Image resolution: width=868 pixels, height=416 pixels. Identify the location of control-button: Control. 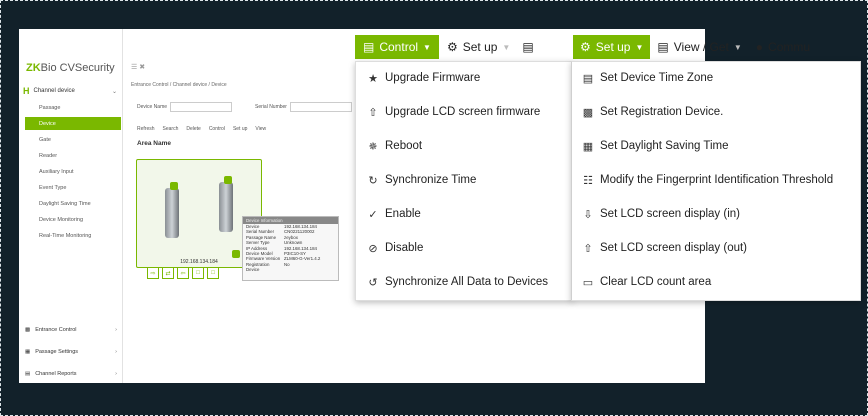
(217, 129).